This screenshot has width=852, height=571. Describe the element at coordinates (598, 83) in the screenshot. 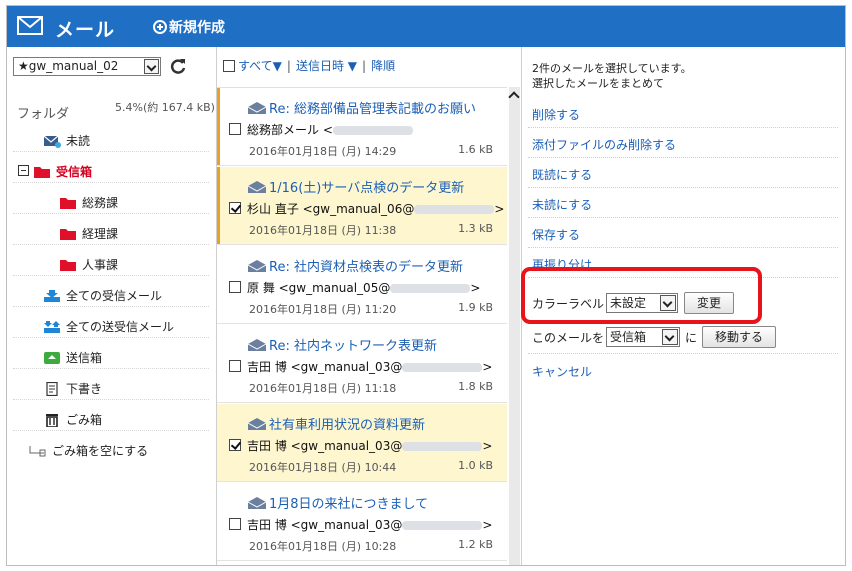

I see `bulk-instruction-text: 選択したメールをまとめて` at that location.